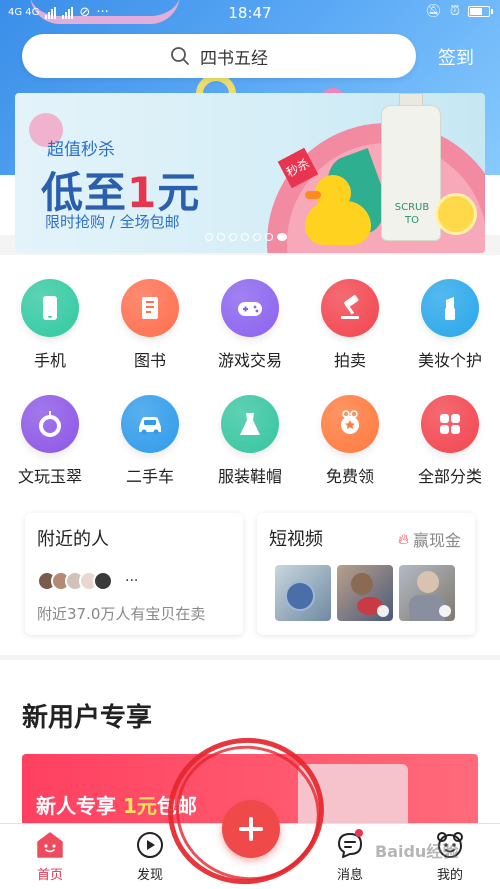 The width and height of the screenshot is (500, 889). Describe the element at coordinates (249, 476) in the screenshot. I see `category-label: 服装鞋帽` at that location.